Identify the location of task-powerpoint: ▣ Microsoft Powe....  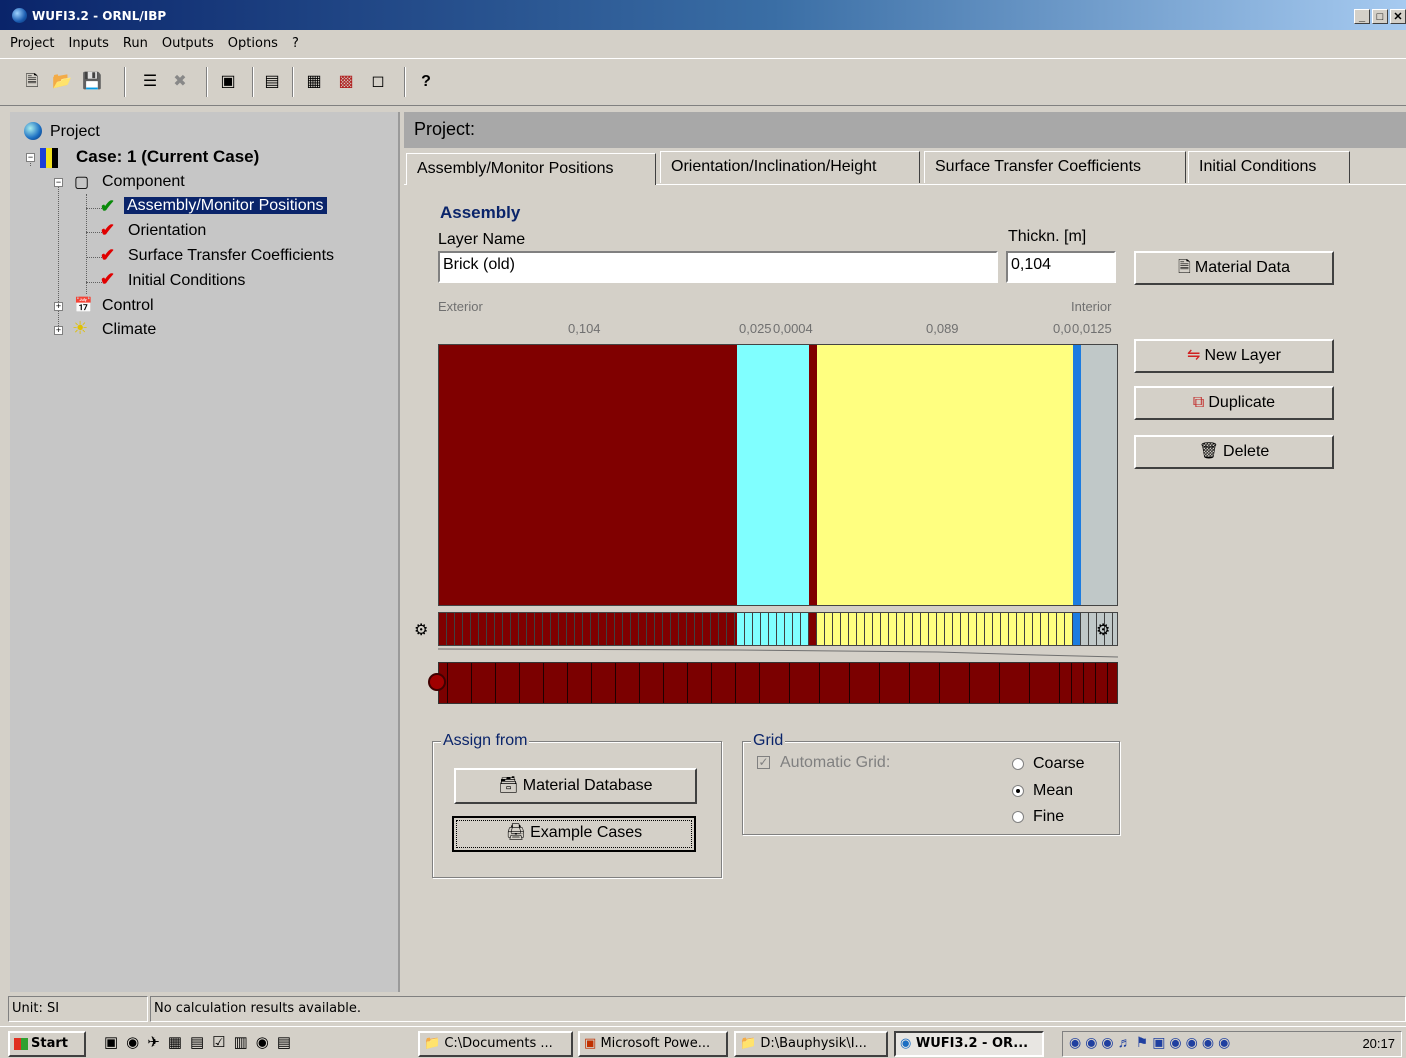
(653, 1044).